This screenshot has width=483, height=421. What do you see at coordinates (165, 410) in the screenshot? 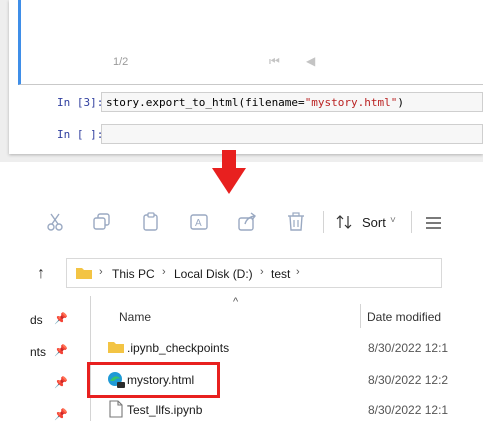
I see `file-name: Test_llfs.ipynb` at bounding box center [165, 410].